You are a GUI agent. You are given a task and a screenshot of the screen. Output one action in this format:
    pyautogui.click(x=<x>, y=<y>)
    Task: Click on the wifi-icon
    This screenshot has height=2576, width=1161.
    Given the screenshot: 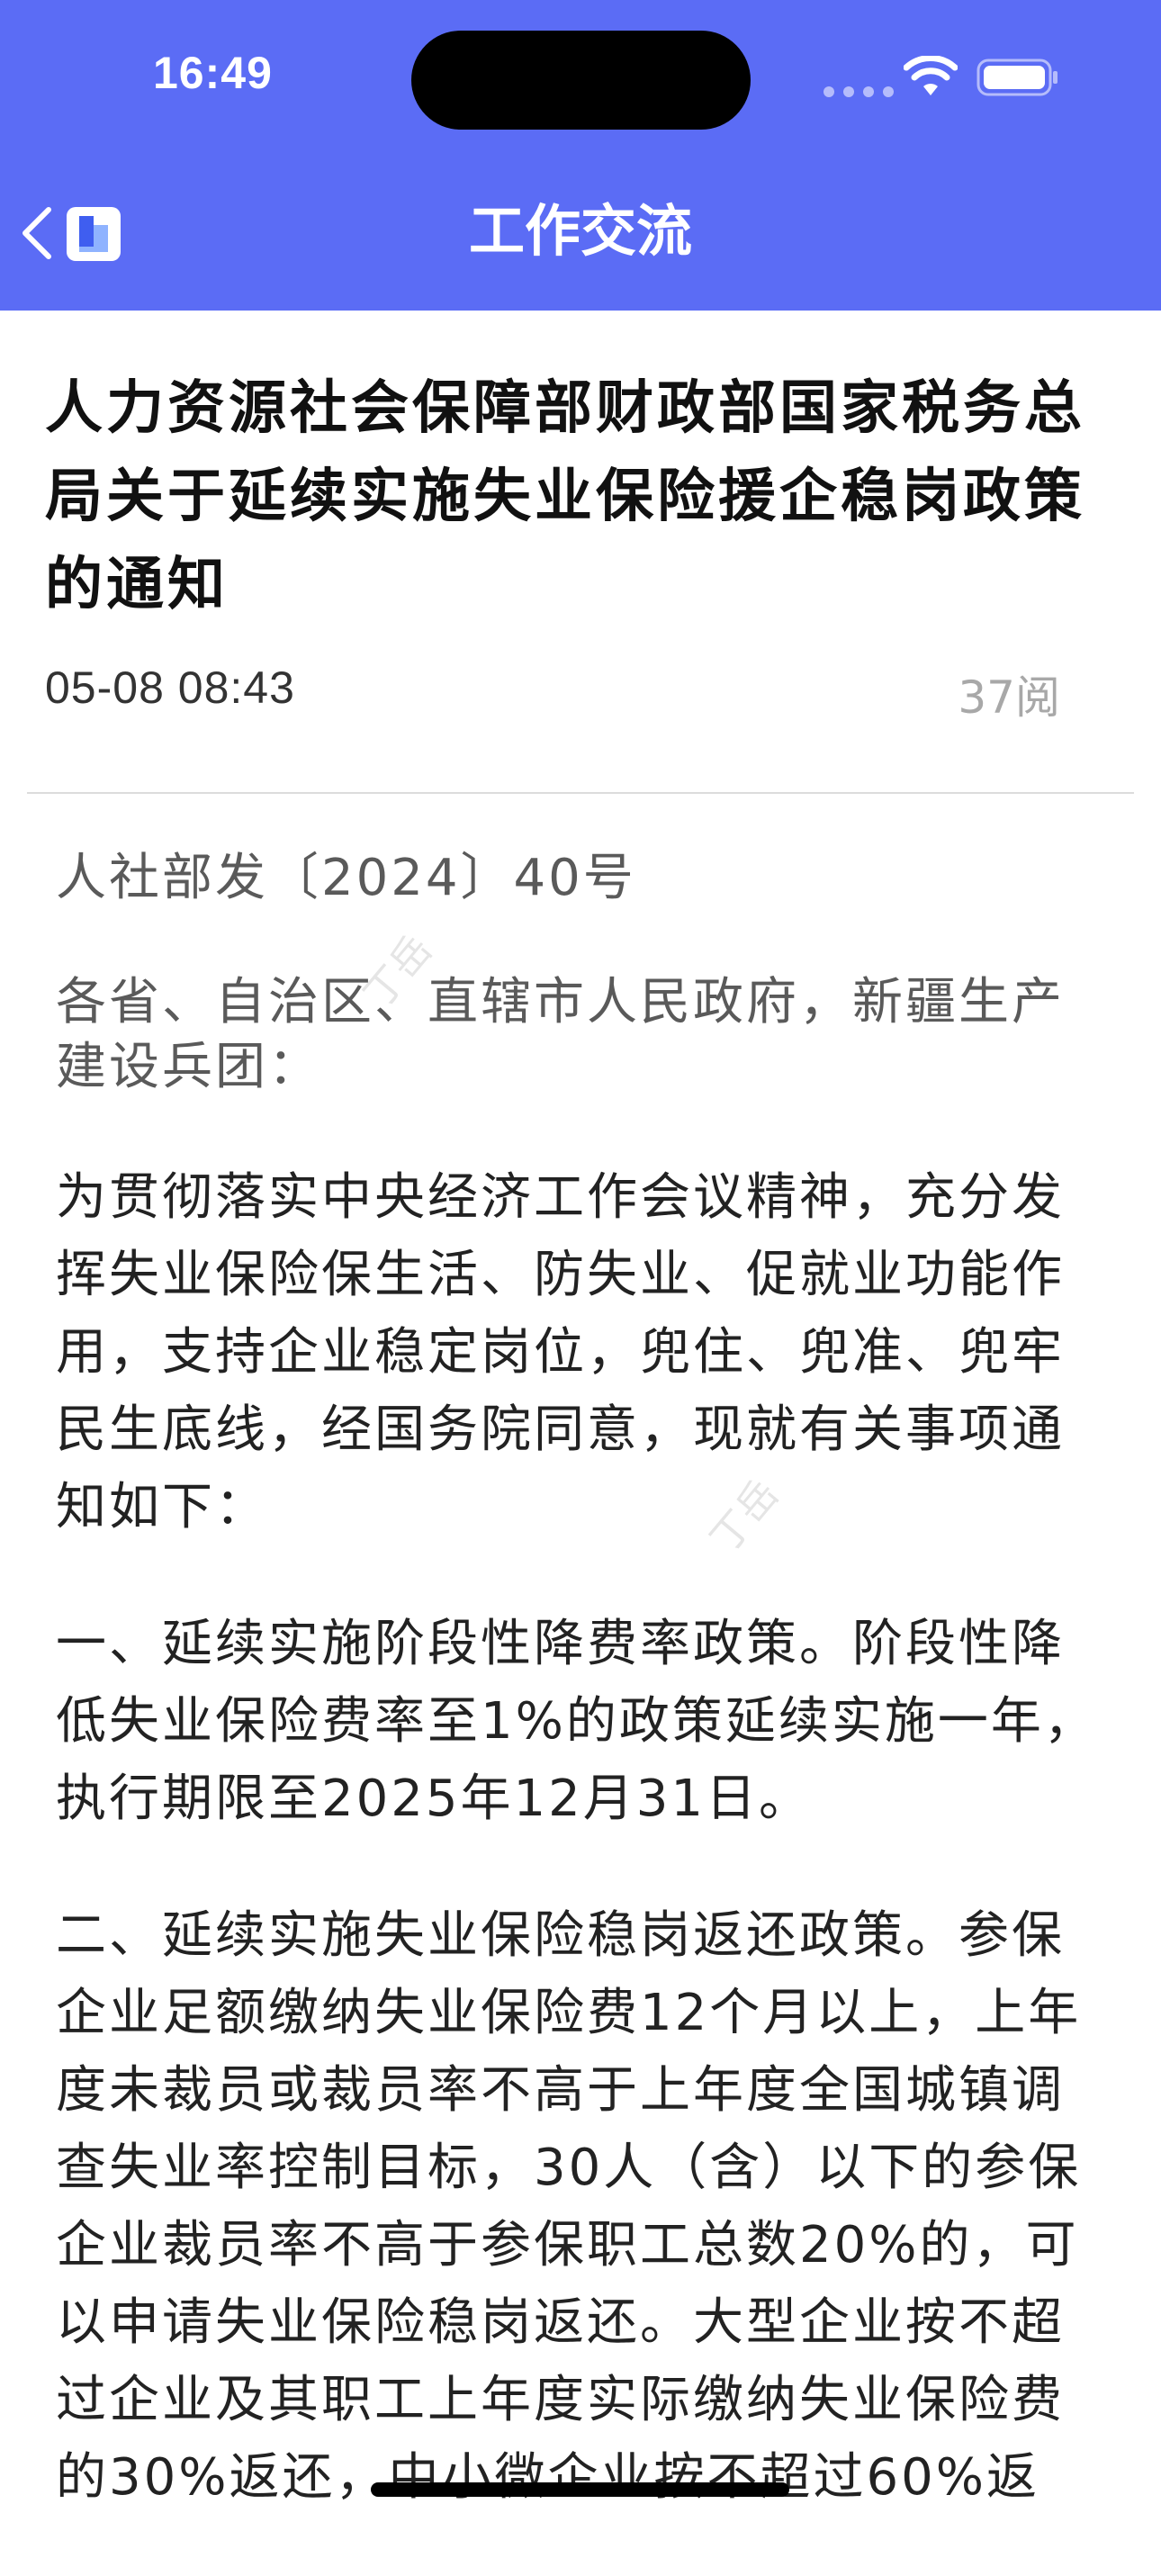 What is the action you would take?
    pyautogui.click(x=931, y=75)
    